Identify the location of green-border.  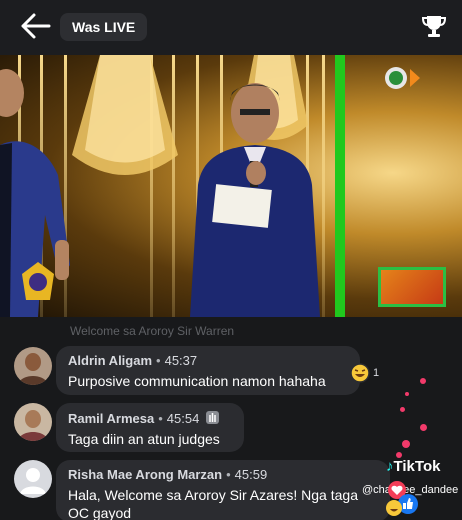
(340, 186).